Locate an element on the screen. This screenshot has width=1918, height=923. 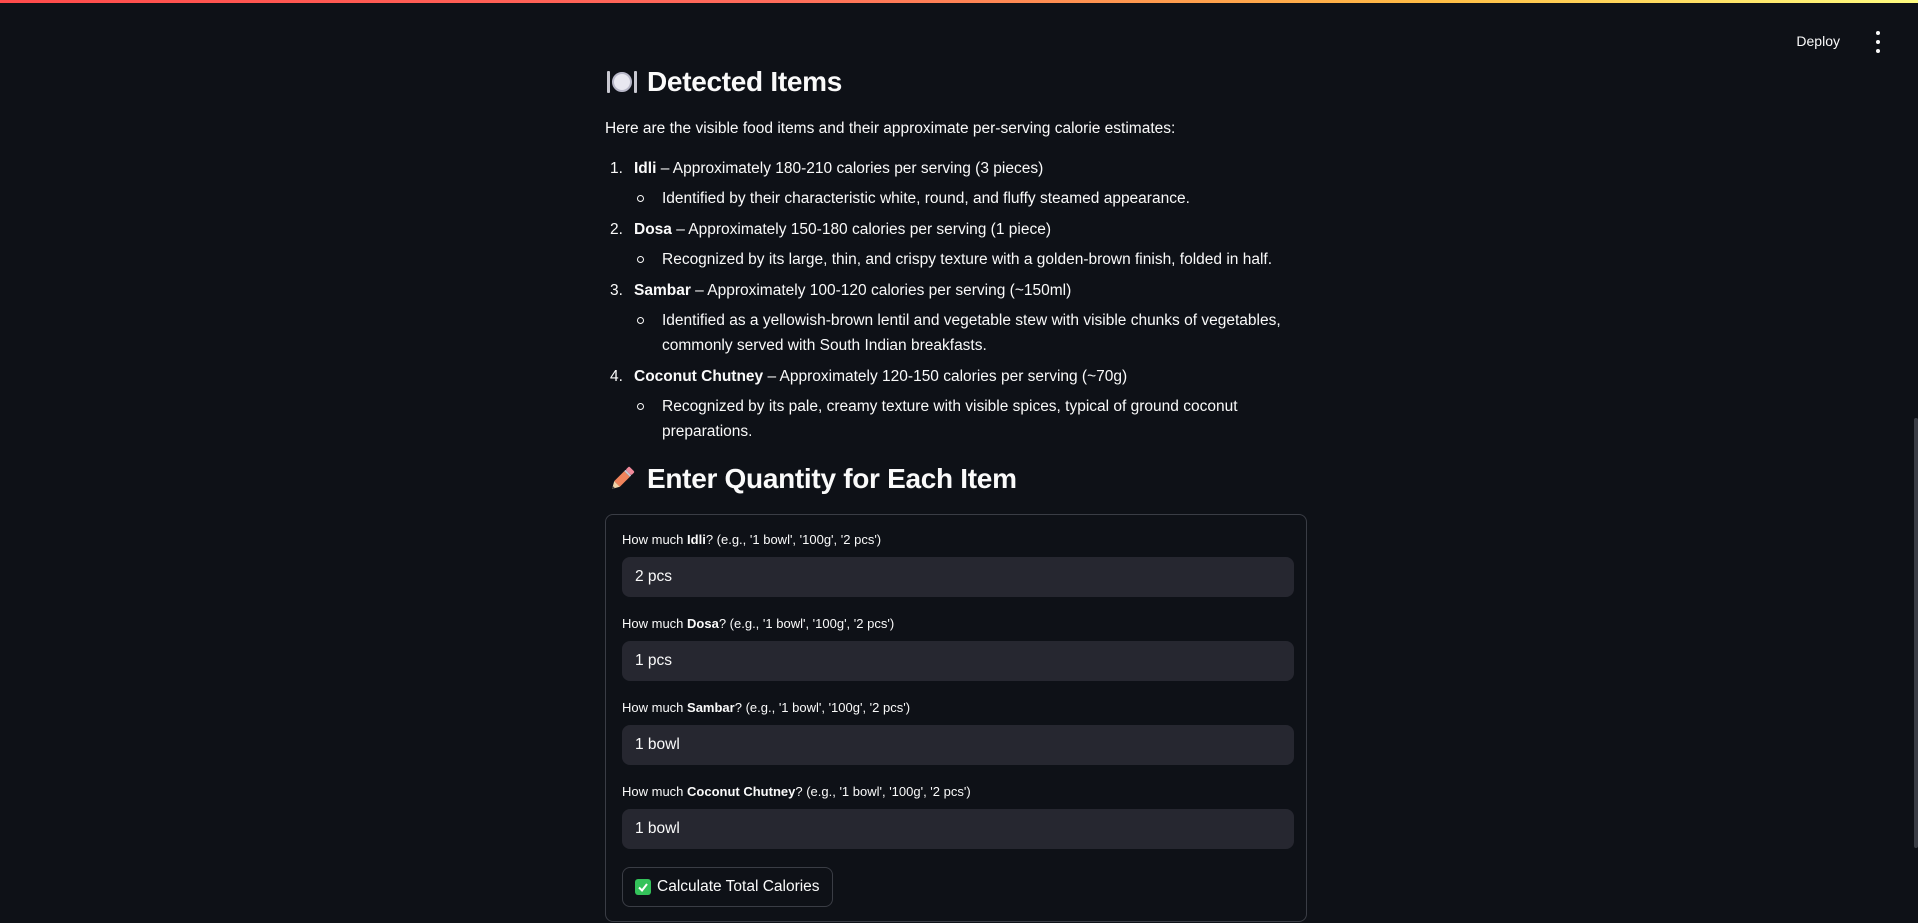
calculate-button-label: Calculate Total Calories is located at coordinates (738, 886).